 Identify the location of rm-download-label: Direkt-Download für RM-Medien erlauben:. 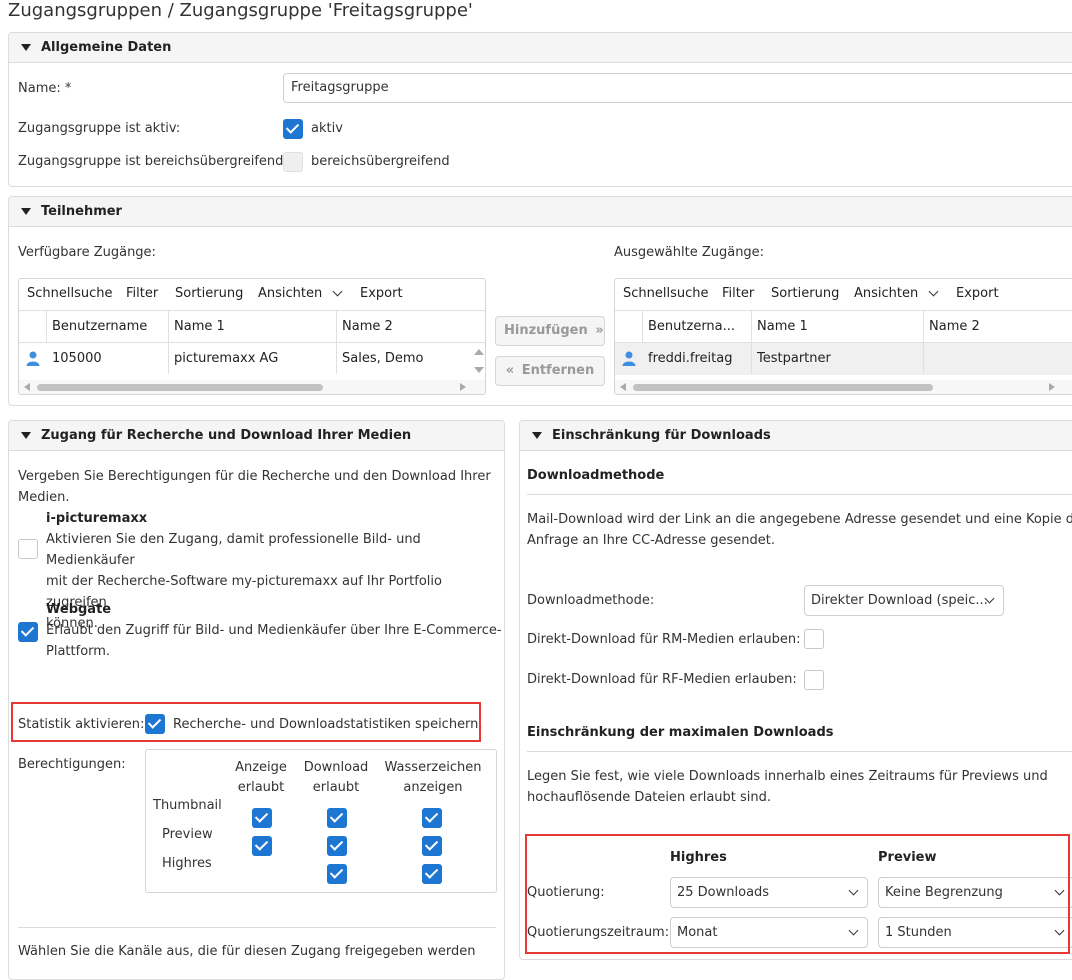
(664, 639).